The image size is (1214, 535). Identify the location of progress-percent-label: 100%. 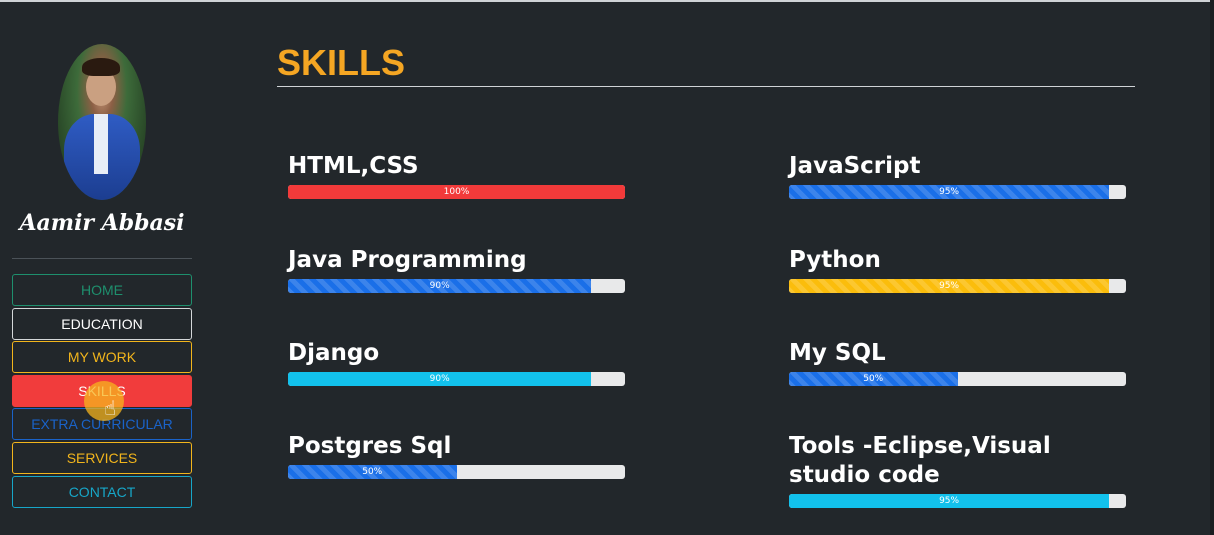
(456, 192).